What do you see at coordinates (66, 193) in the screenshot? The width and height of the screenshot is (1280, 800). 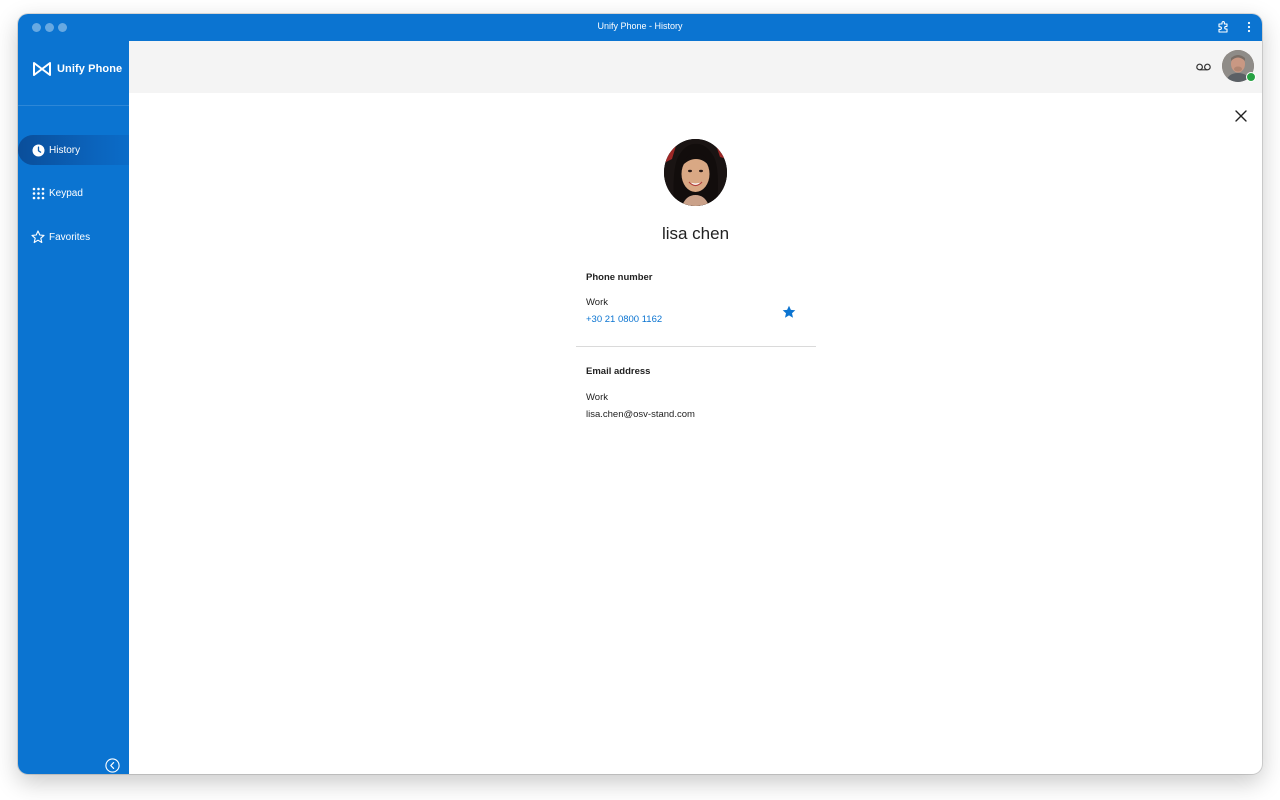 I see `sidebar-item-label: Keypad` at bounding box center [66, 193].